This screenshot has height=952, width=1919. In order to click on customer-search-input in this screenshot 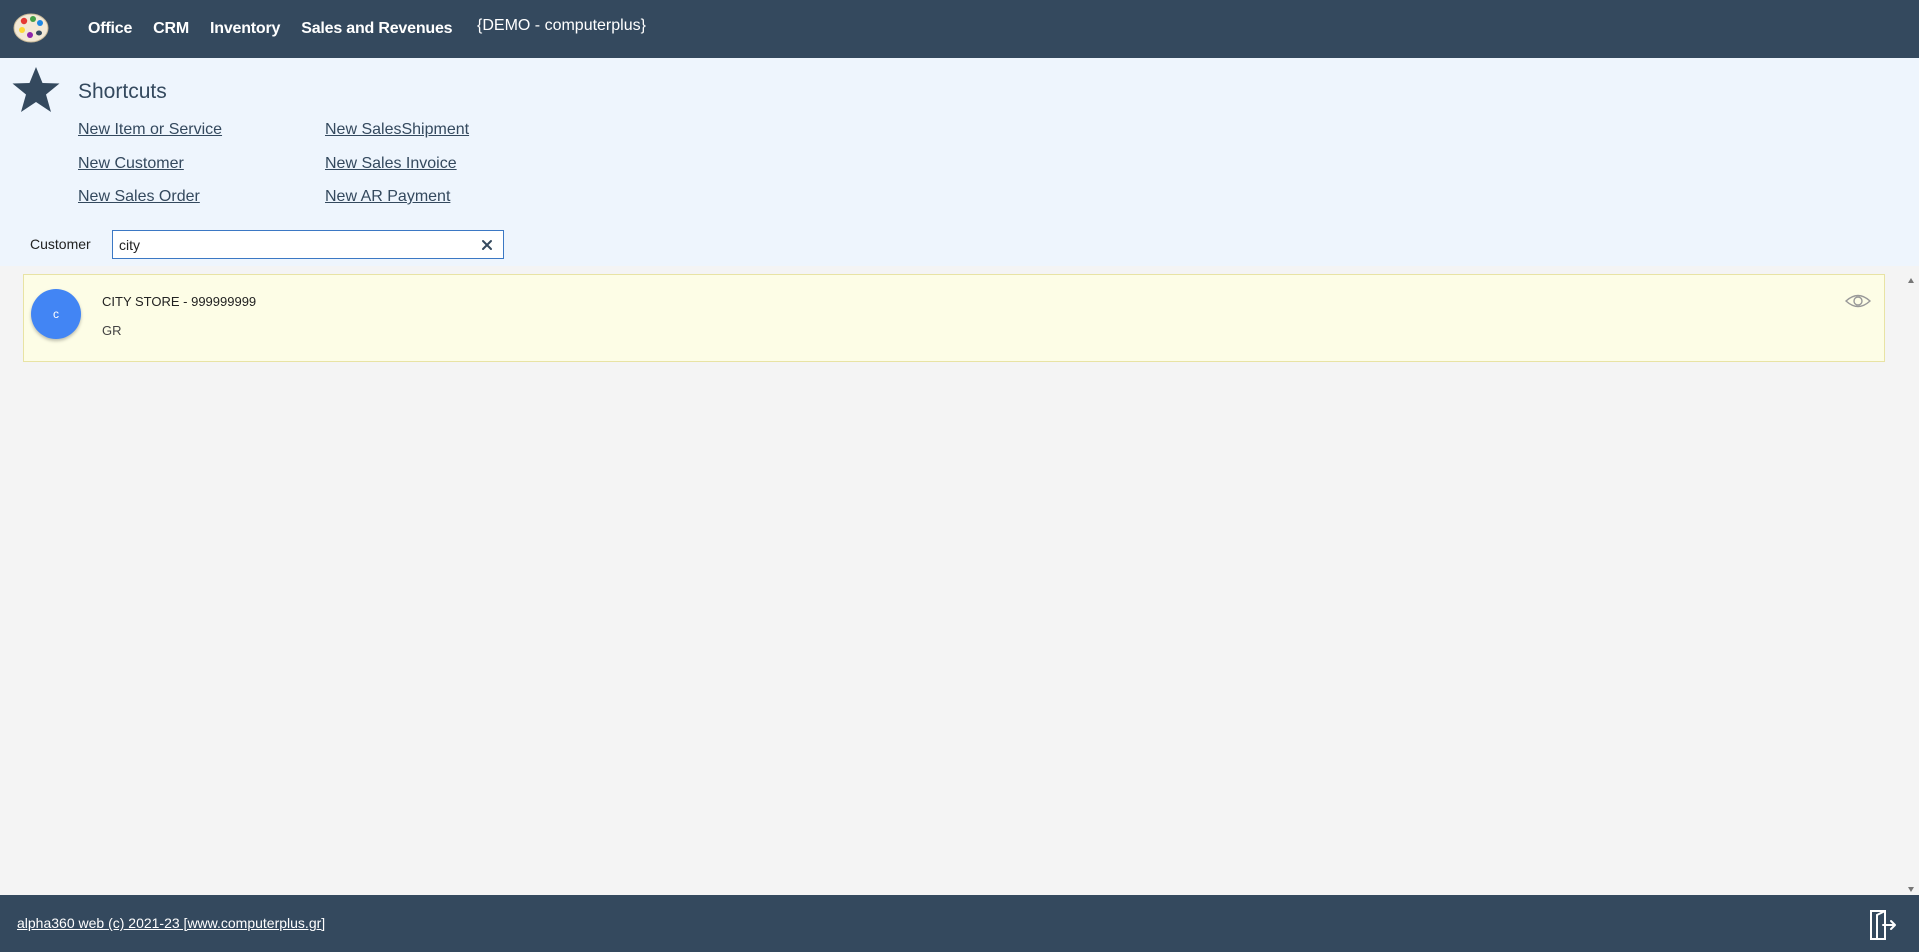, I will do `click(294, 245)`.